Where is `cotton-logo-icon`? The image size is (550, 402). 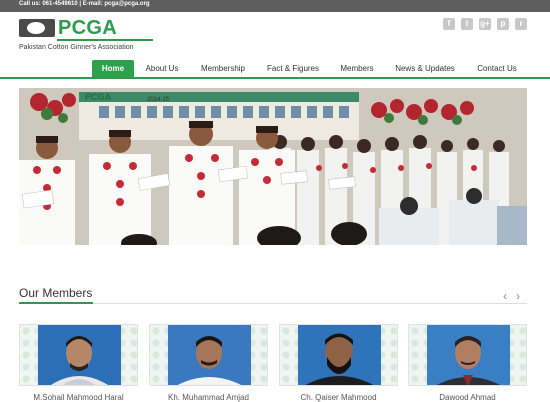
cotton-logo-icon is located at coordinates (37, 28).